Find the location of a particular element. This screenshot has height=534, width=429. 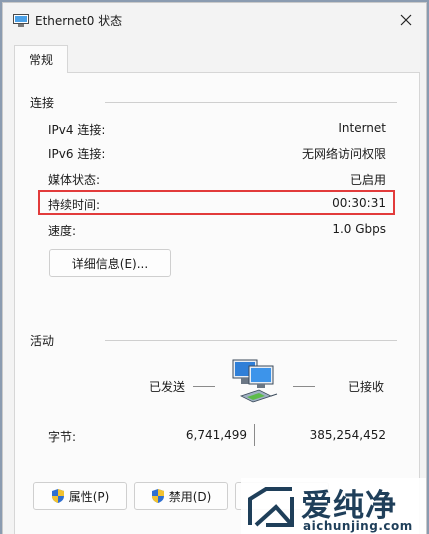

disable-button: 禁用(D) is located at coordinates (181, 496).